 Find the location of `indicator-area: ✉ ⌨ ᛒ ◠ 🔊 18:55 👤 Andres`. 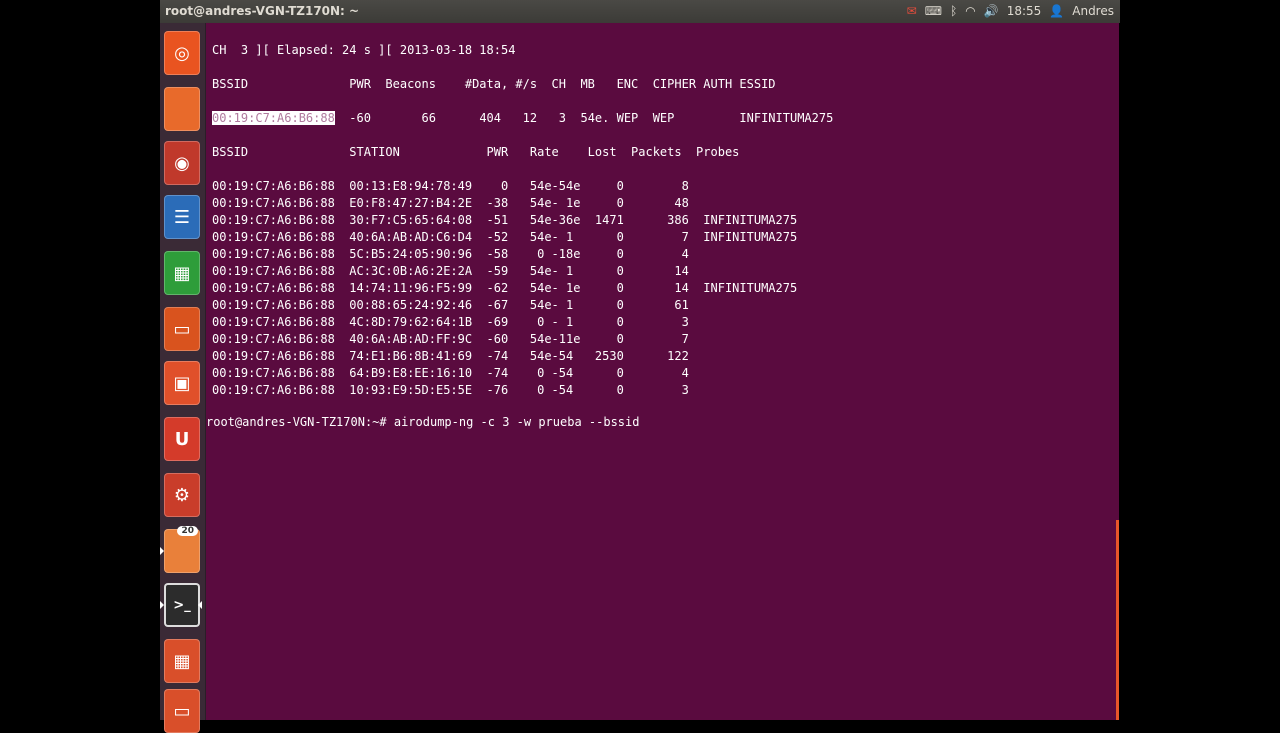

indicator-area: ✉ ⌨ ᛒ ◠ 🔊 18:55 👤 Andres is located at coordinates (1010, 11).